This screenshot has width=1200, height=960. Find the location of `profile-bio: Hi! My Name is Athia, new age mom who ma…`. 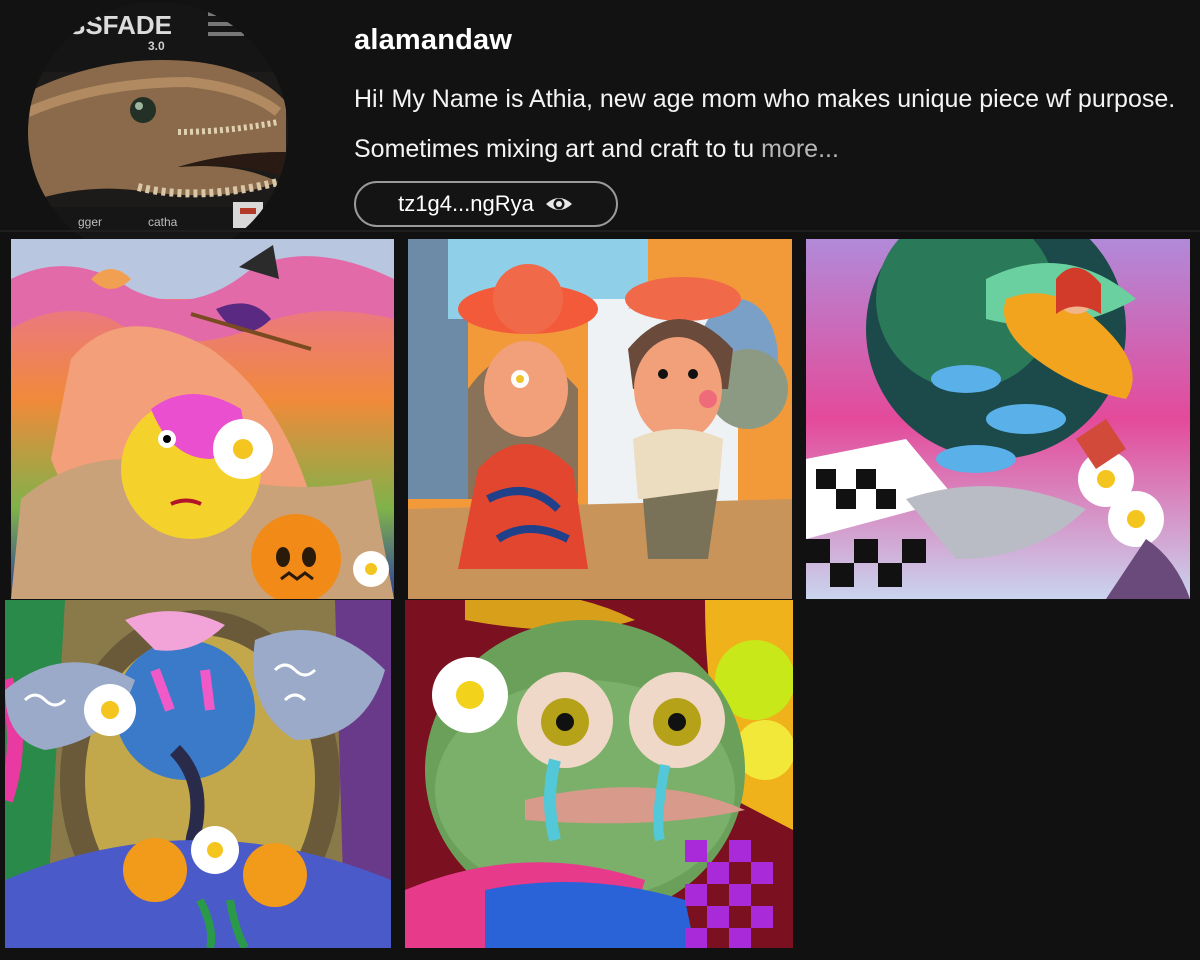

profile-bio: Hi! My Name is Athia, new age mom who ma… is located at coordinates (769, 124).